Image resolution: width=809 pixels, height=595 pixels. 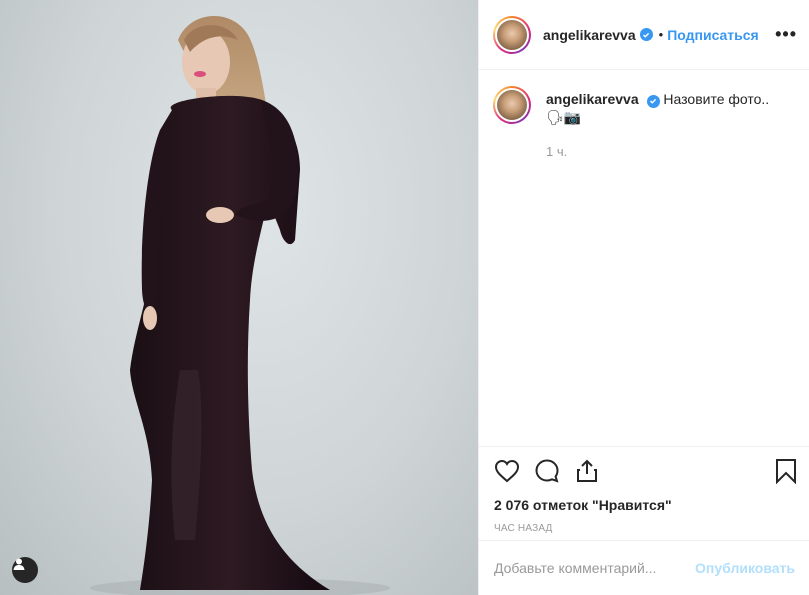 What do you see at coordinates (512, 105) in the screenshot?
I see `caption-avatar` at bounding box center [512, 105].